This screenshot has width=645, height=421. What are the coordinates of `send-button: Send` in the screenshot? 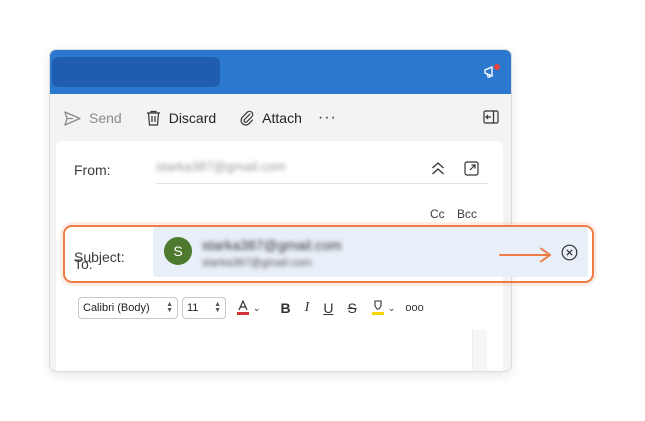 It's located at (93, 118).